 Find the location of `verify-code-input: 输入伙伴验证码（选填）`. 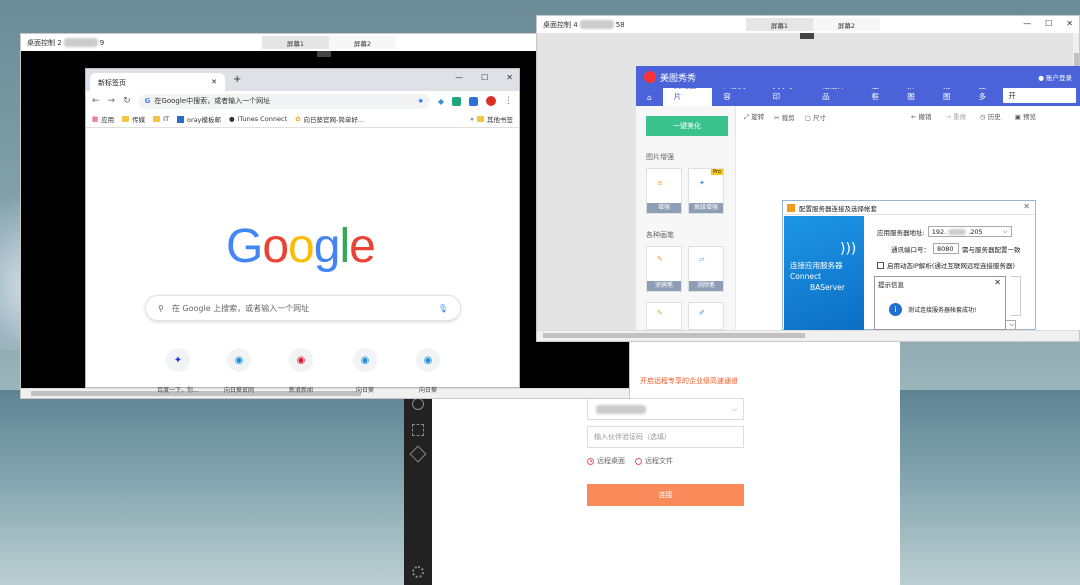

verify-code-input: 输入伙伴验证码（选填） is located at coordinates (665, 437).